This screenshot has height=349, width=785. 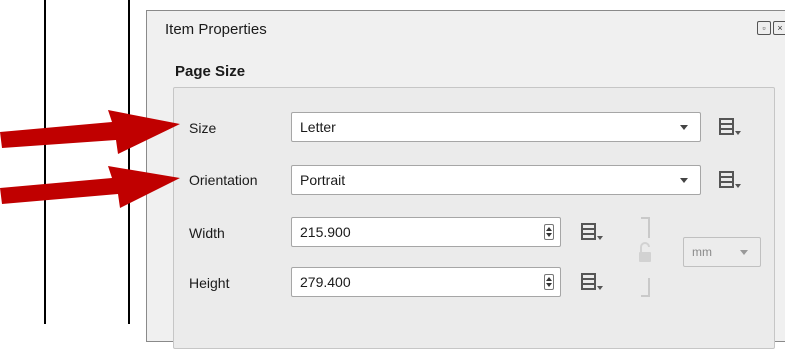 I want to click on close-icon: ×, so click(x=779, y=28).